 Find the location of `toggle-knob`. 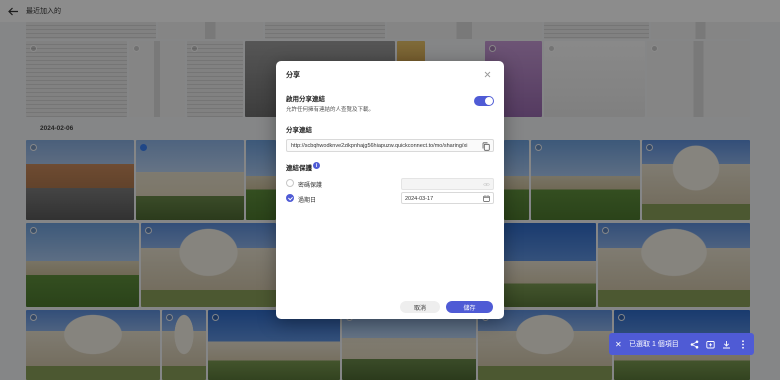

toggle-knob is located at coordinates (489, 101).